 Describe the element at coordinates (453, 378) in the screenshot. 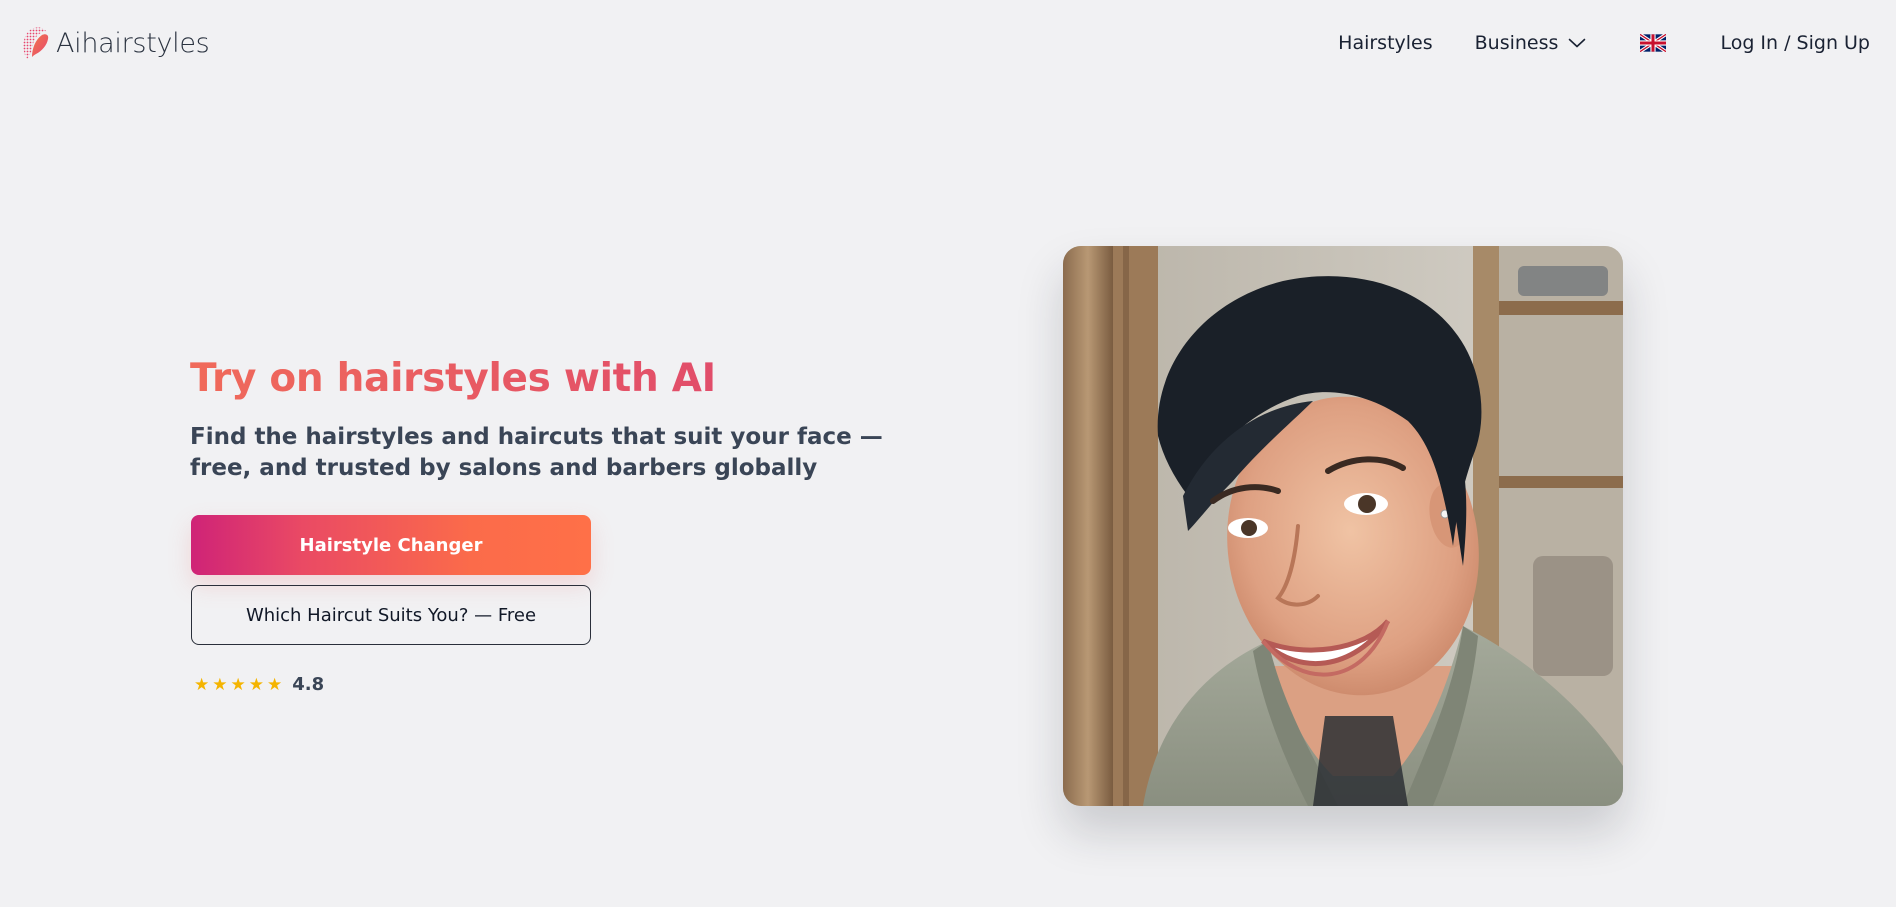

I see `hero-title: Try on hairstyles with AI` at that location.